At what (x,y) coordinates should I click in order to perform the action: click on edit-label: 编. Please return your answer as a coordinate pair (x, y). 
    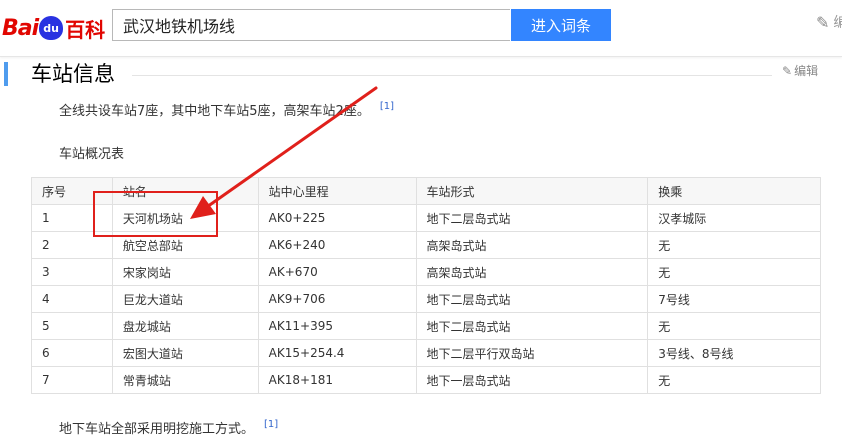
    Looking at the image, I should click on (837, 23).